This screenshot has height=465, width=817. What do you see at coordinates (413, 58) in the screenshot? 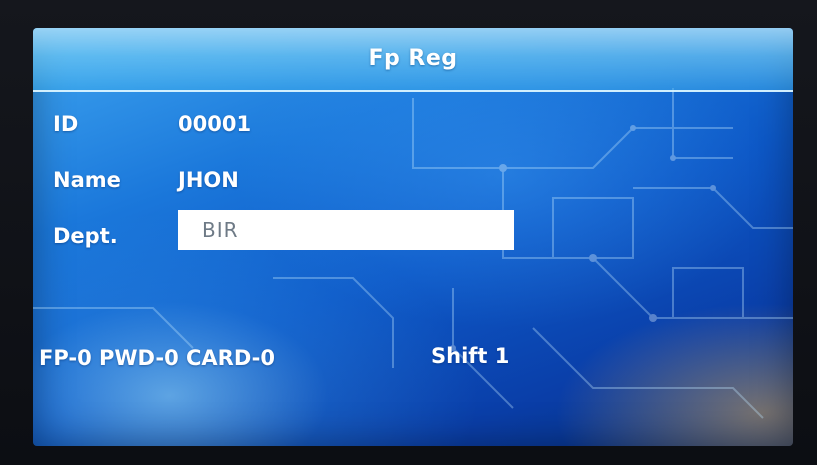
I see `screen-title: Fp Reg` at bounding box center [413, 58].